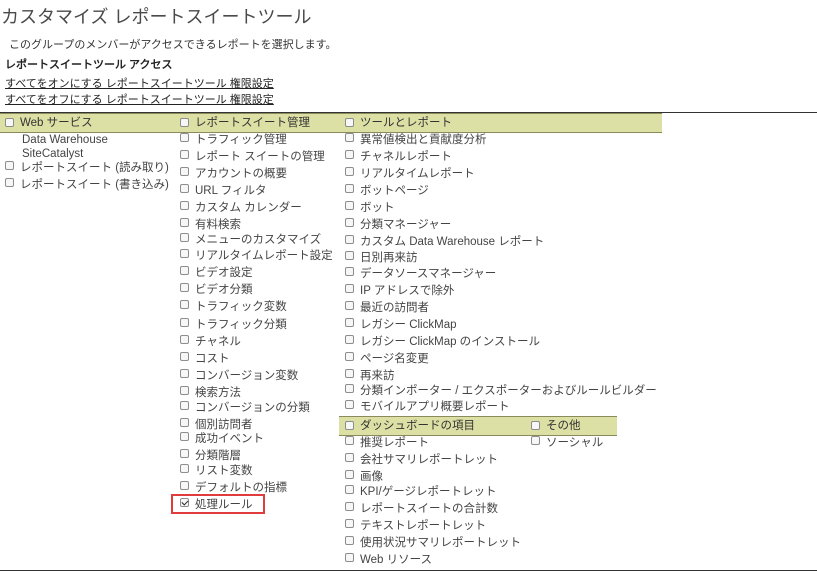 The image size is (817, 574). What do you see at coordinates (210, 394) in the screenshot?
I see `permission-item: 検索方法` at bounding box center [210, 394].